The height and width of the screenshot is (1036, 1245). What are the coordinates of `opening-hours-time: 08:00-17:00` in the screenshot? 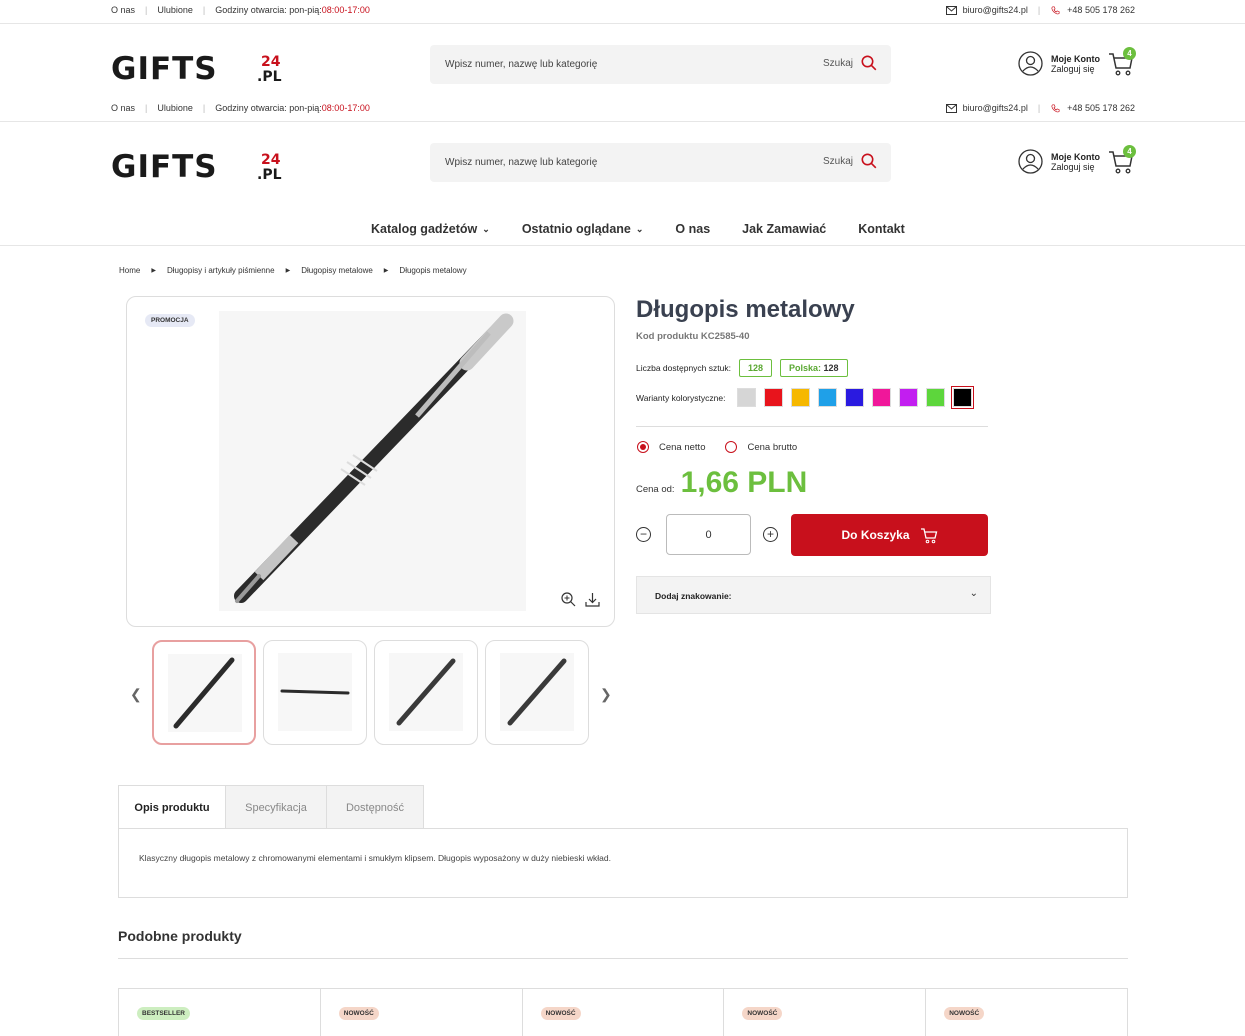 It's located at (345, 108).